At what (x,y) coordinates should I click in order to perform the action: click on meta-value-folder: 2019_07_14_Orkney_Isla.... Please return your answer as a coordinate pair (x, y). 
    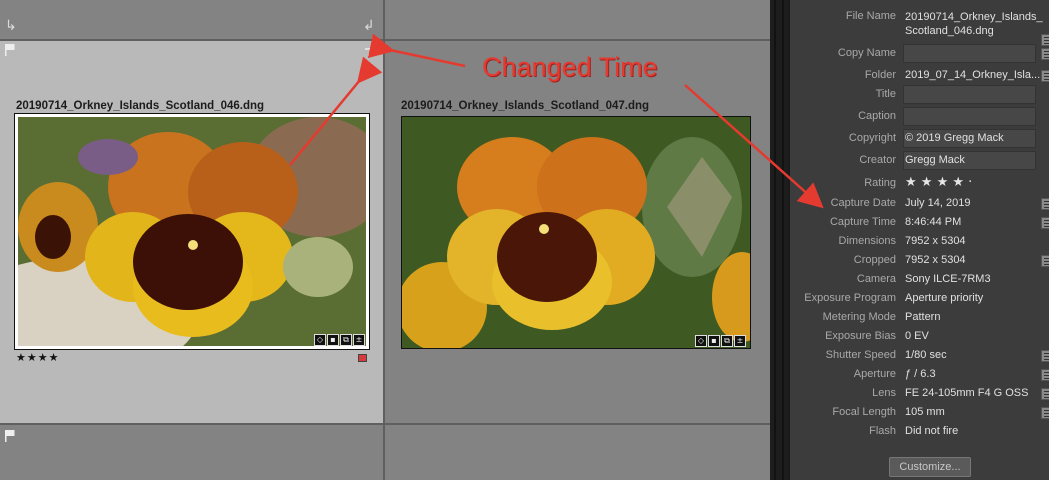
    Looking at the image, I should click on (972, 75).